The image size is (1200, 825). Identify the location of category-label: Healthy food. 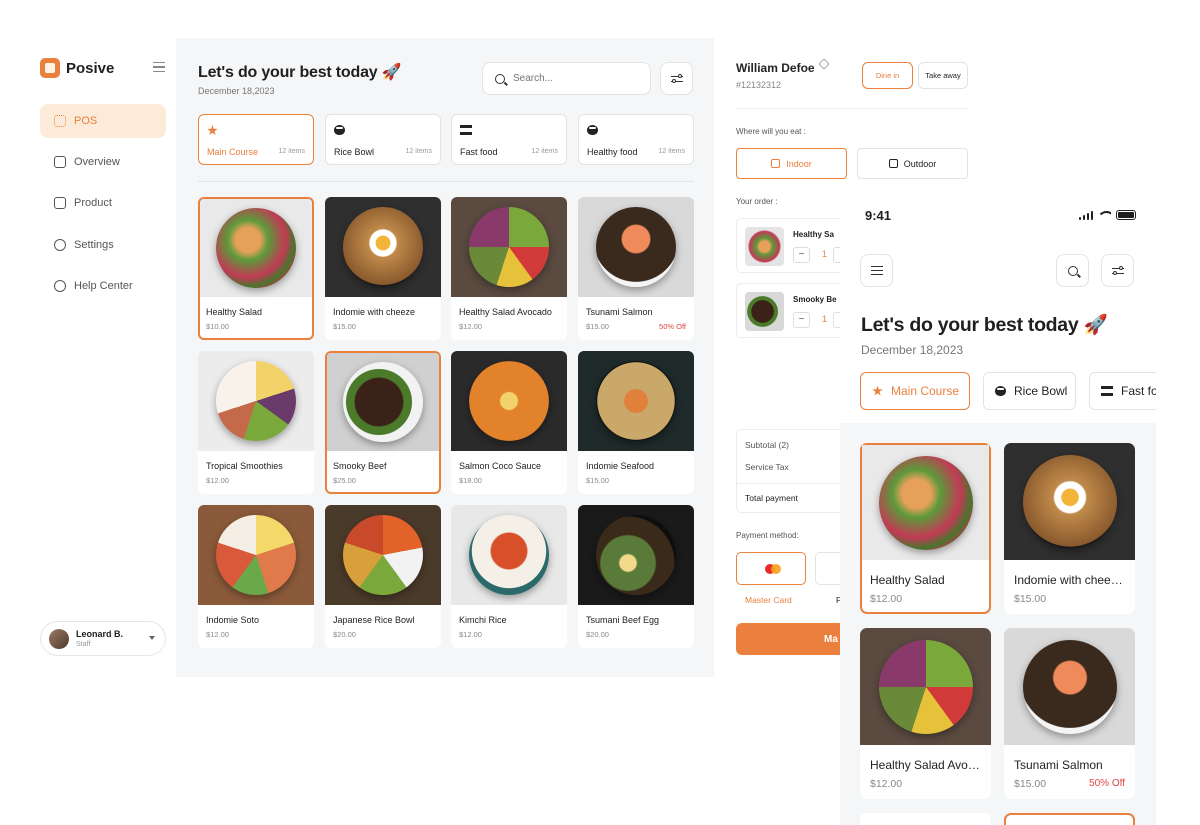
(612, 152).